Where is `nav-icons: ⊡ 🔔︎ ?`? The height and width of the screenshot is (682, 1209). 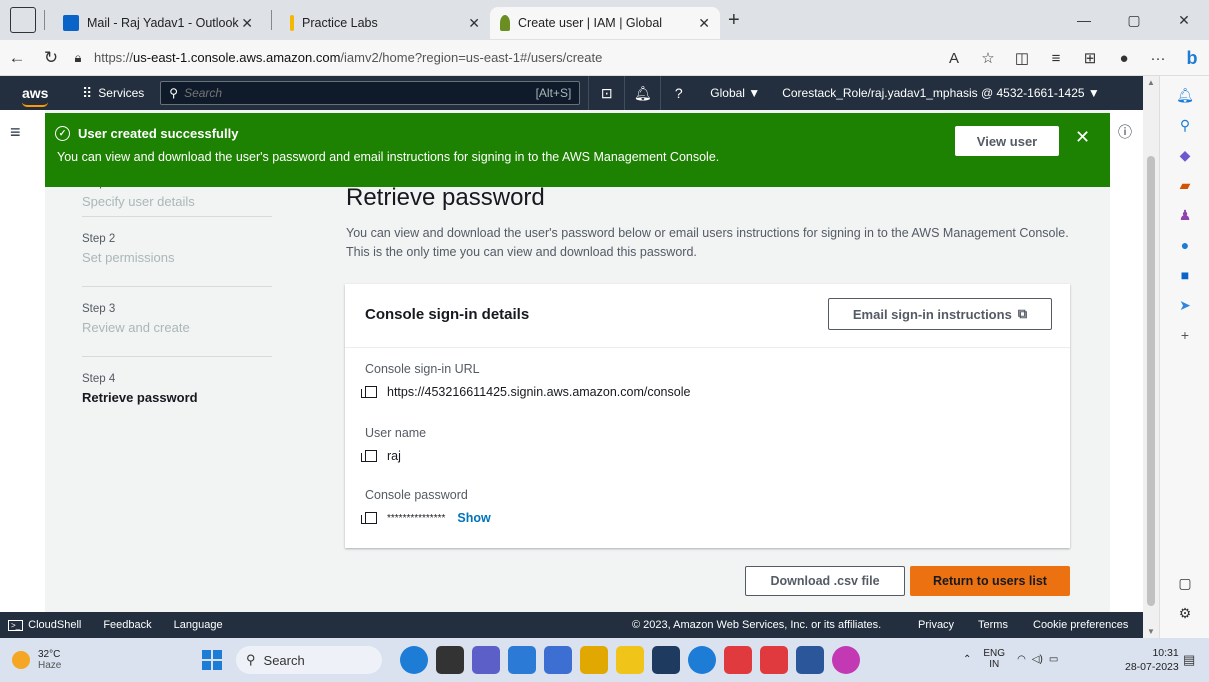 nav-icons: ⊡ 🔔︎ ? is located at coordinates (642, 93).